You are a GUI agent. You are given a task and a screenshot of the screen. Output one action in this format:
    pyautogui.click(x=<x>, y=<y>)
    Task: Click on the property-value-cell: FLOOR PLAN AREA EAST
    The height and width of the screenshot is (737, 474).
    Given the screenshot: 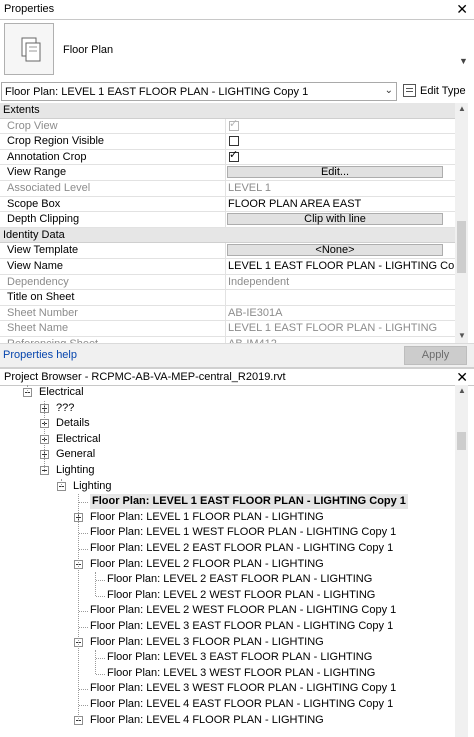 What is the action you would take?
    pyautogui.click(x=340, y=204)
    